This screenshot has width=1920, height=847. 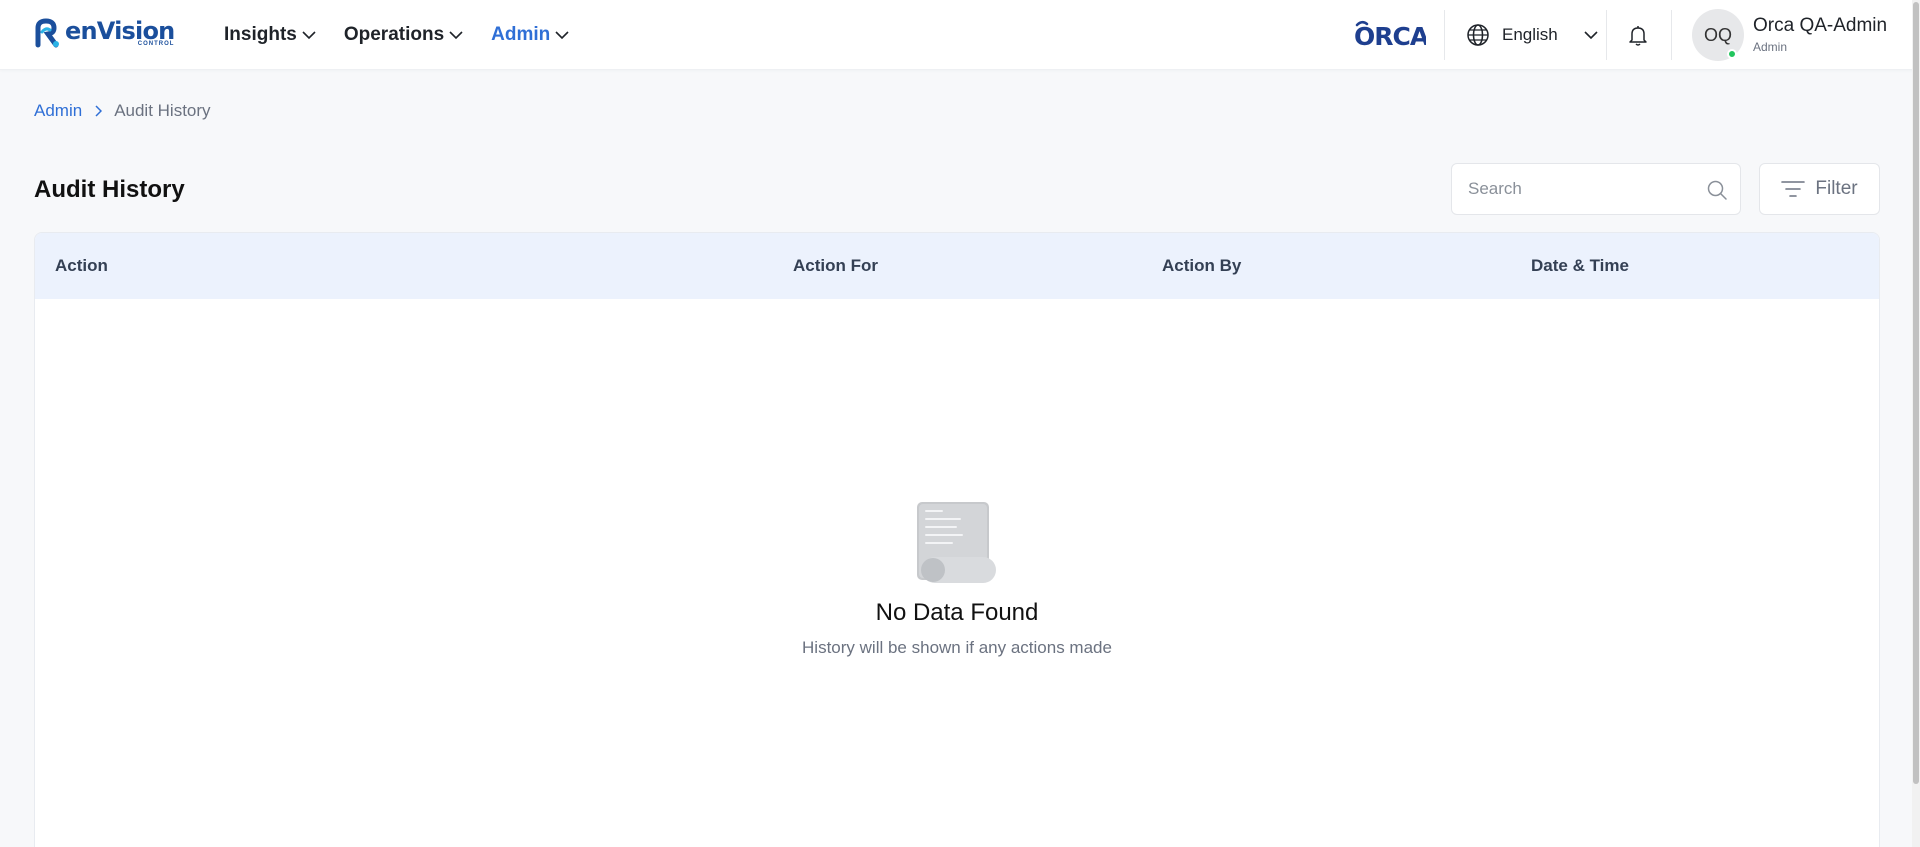 What do you see at coordinates (1717, 190) in the screenshot?
I see `search-icon` at bounding box center [1717, 190].